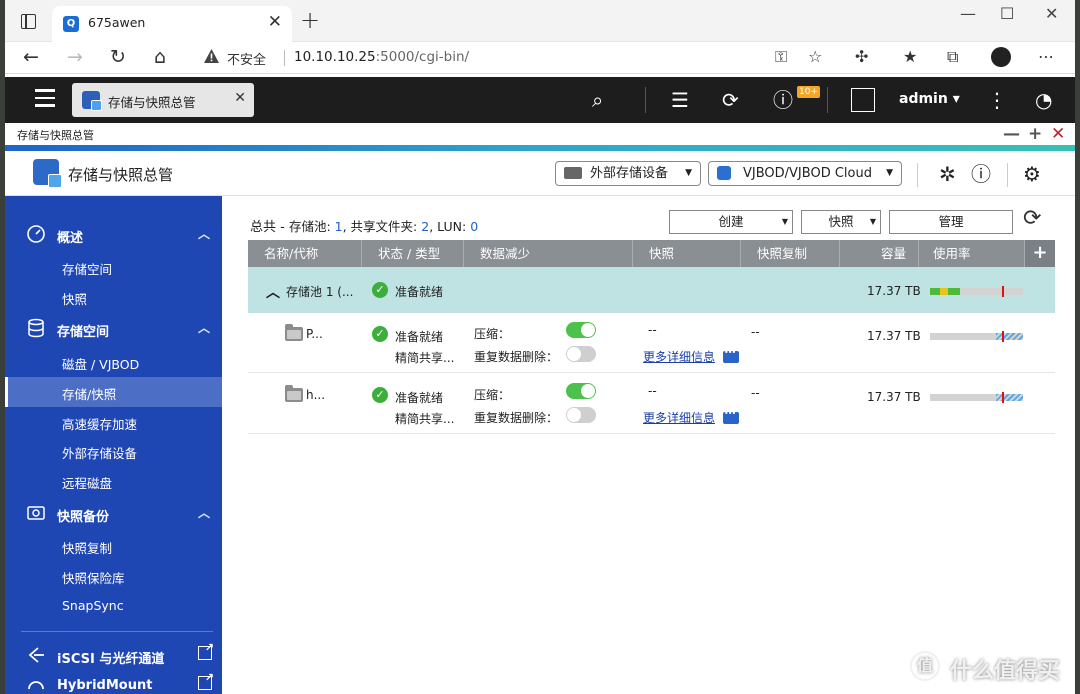  Describe the element at coordinates (968, 14) in the screenshot. I see `minimize-icon: —` at that location.